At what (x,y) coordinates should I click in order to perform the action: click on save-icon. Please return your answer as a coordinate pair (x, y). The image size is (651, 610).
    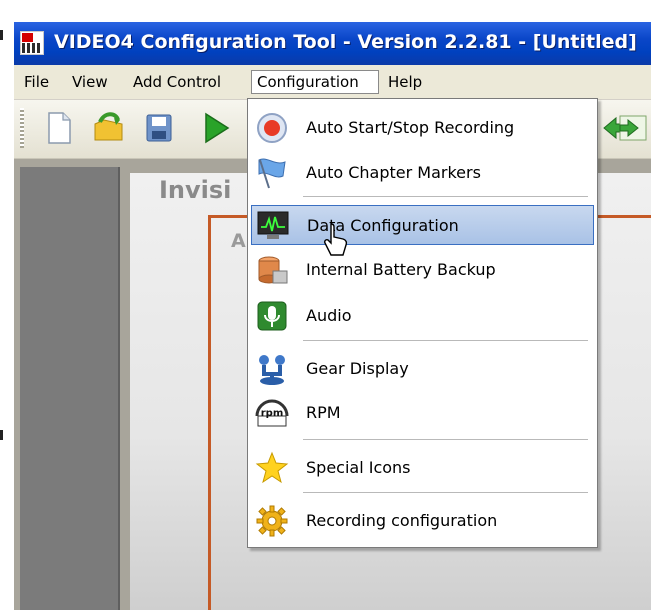
    Looking at the image, I should click on (159, 128).